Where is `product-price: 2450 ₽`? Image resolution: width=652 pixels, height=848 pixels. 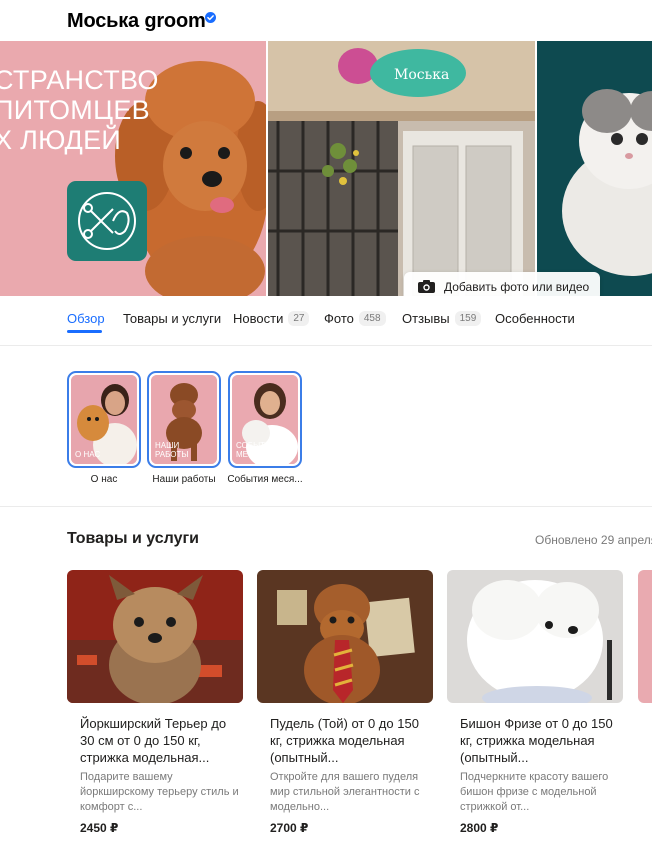 product-price: 2450 ₽ is located at coordinates (99, 828).